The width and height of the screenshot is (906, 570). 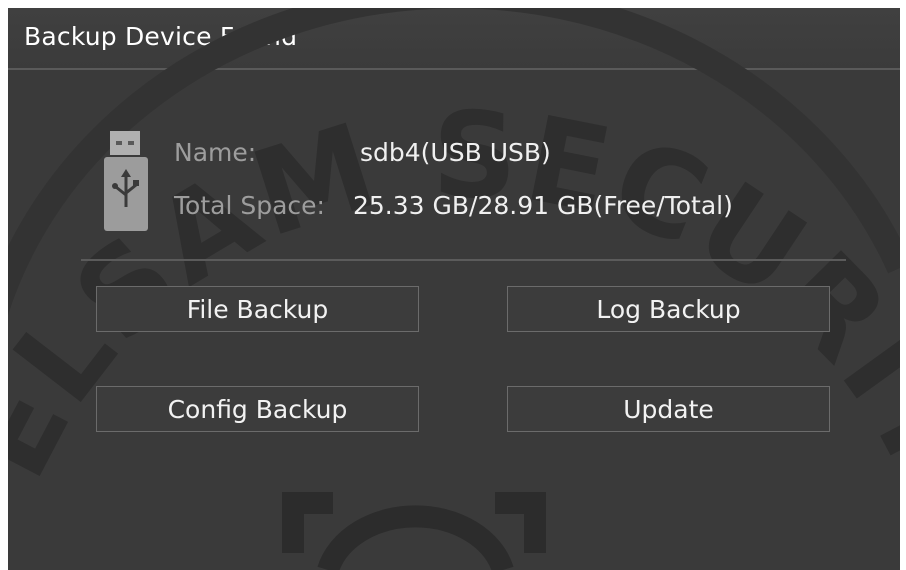 I want to click on total-space-value: 25.33 GB/28.91 GB(Free/Total), so click(x=543, y=205).